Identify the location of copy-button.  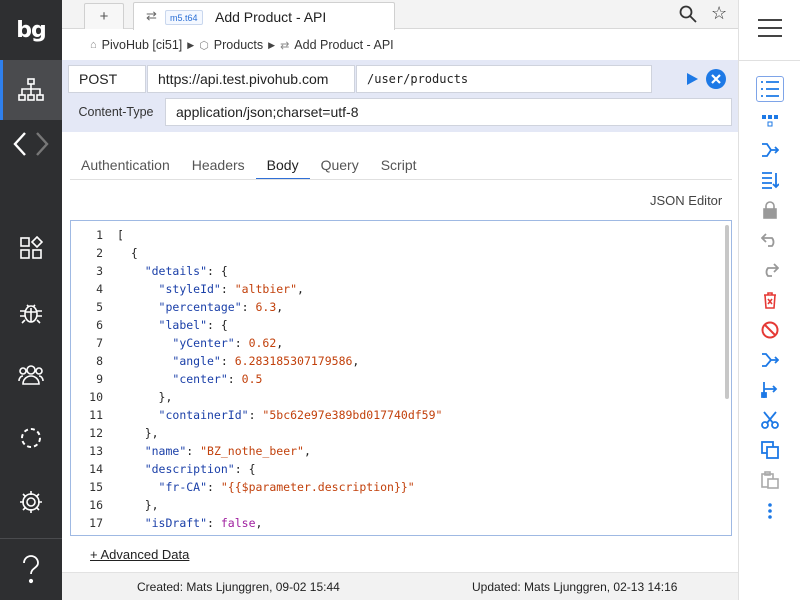
(770, 450).